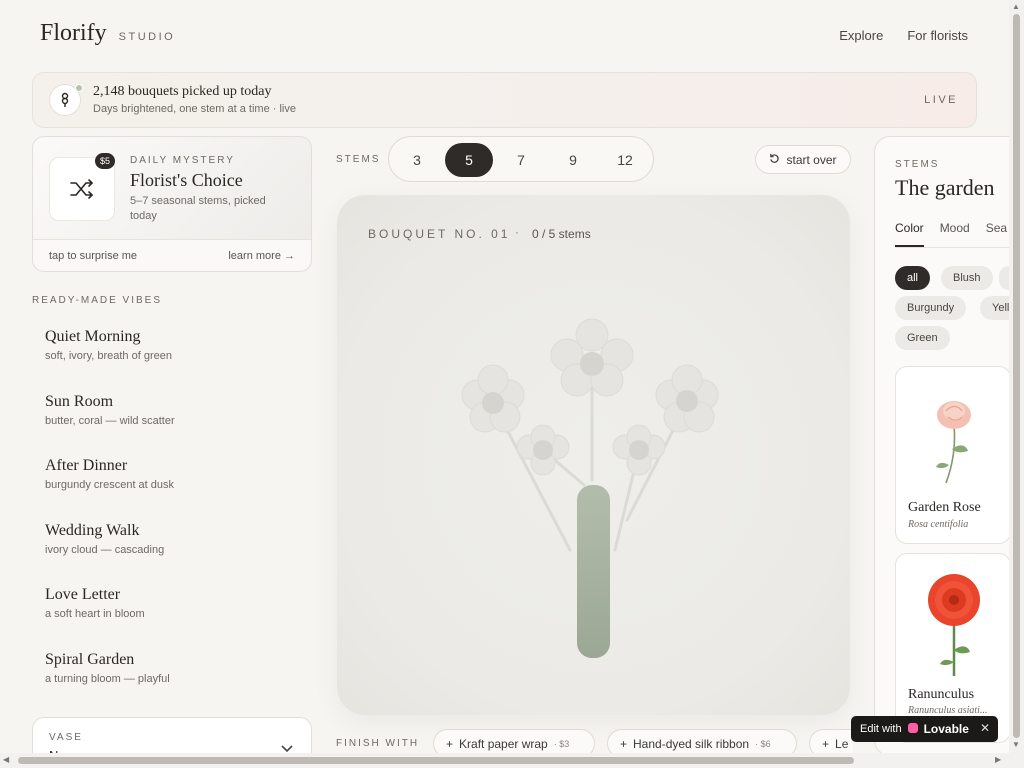  I want to click on tab-mood: Mood, so click(955, 234).